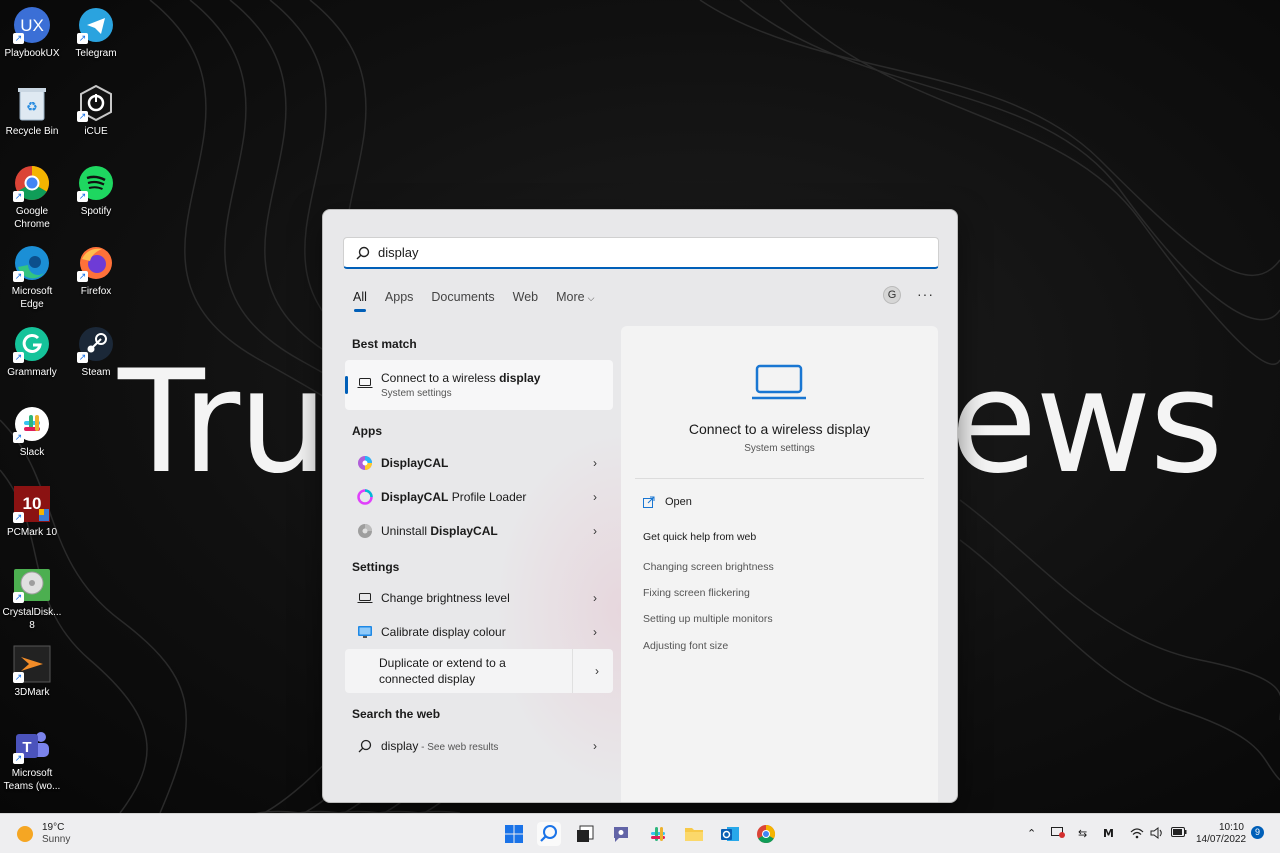 This screenshot has height=853, width=1280. What do you see at coordinates (621, 834) in the screenshot?
I see `taskbar-chat` at bounding box center [621, 834].